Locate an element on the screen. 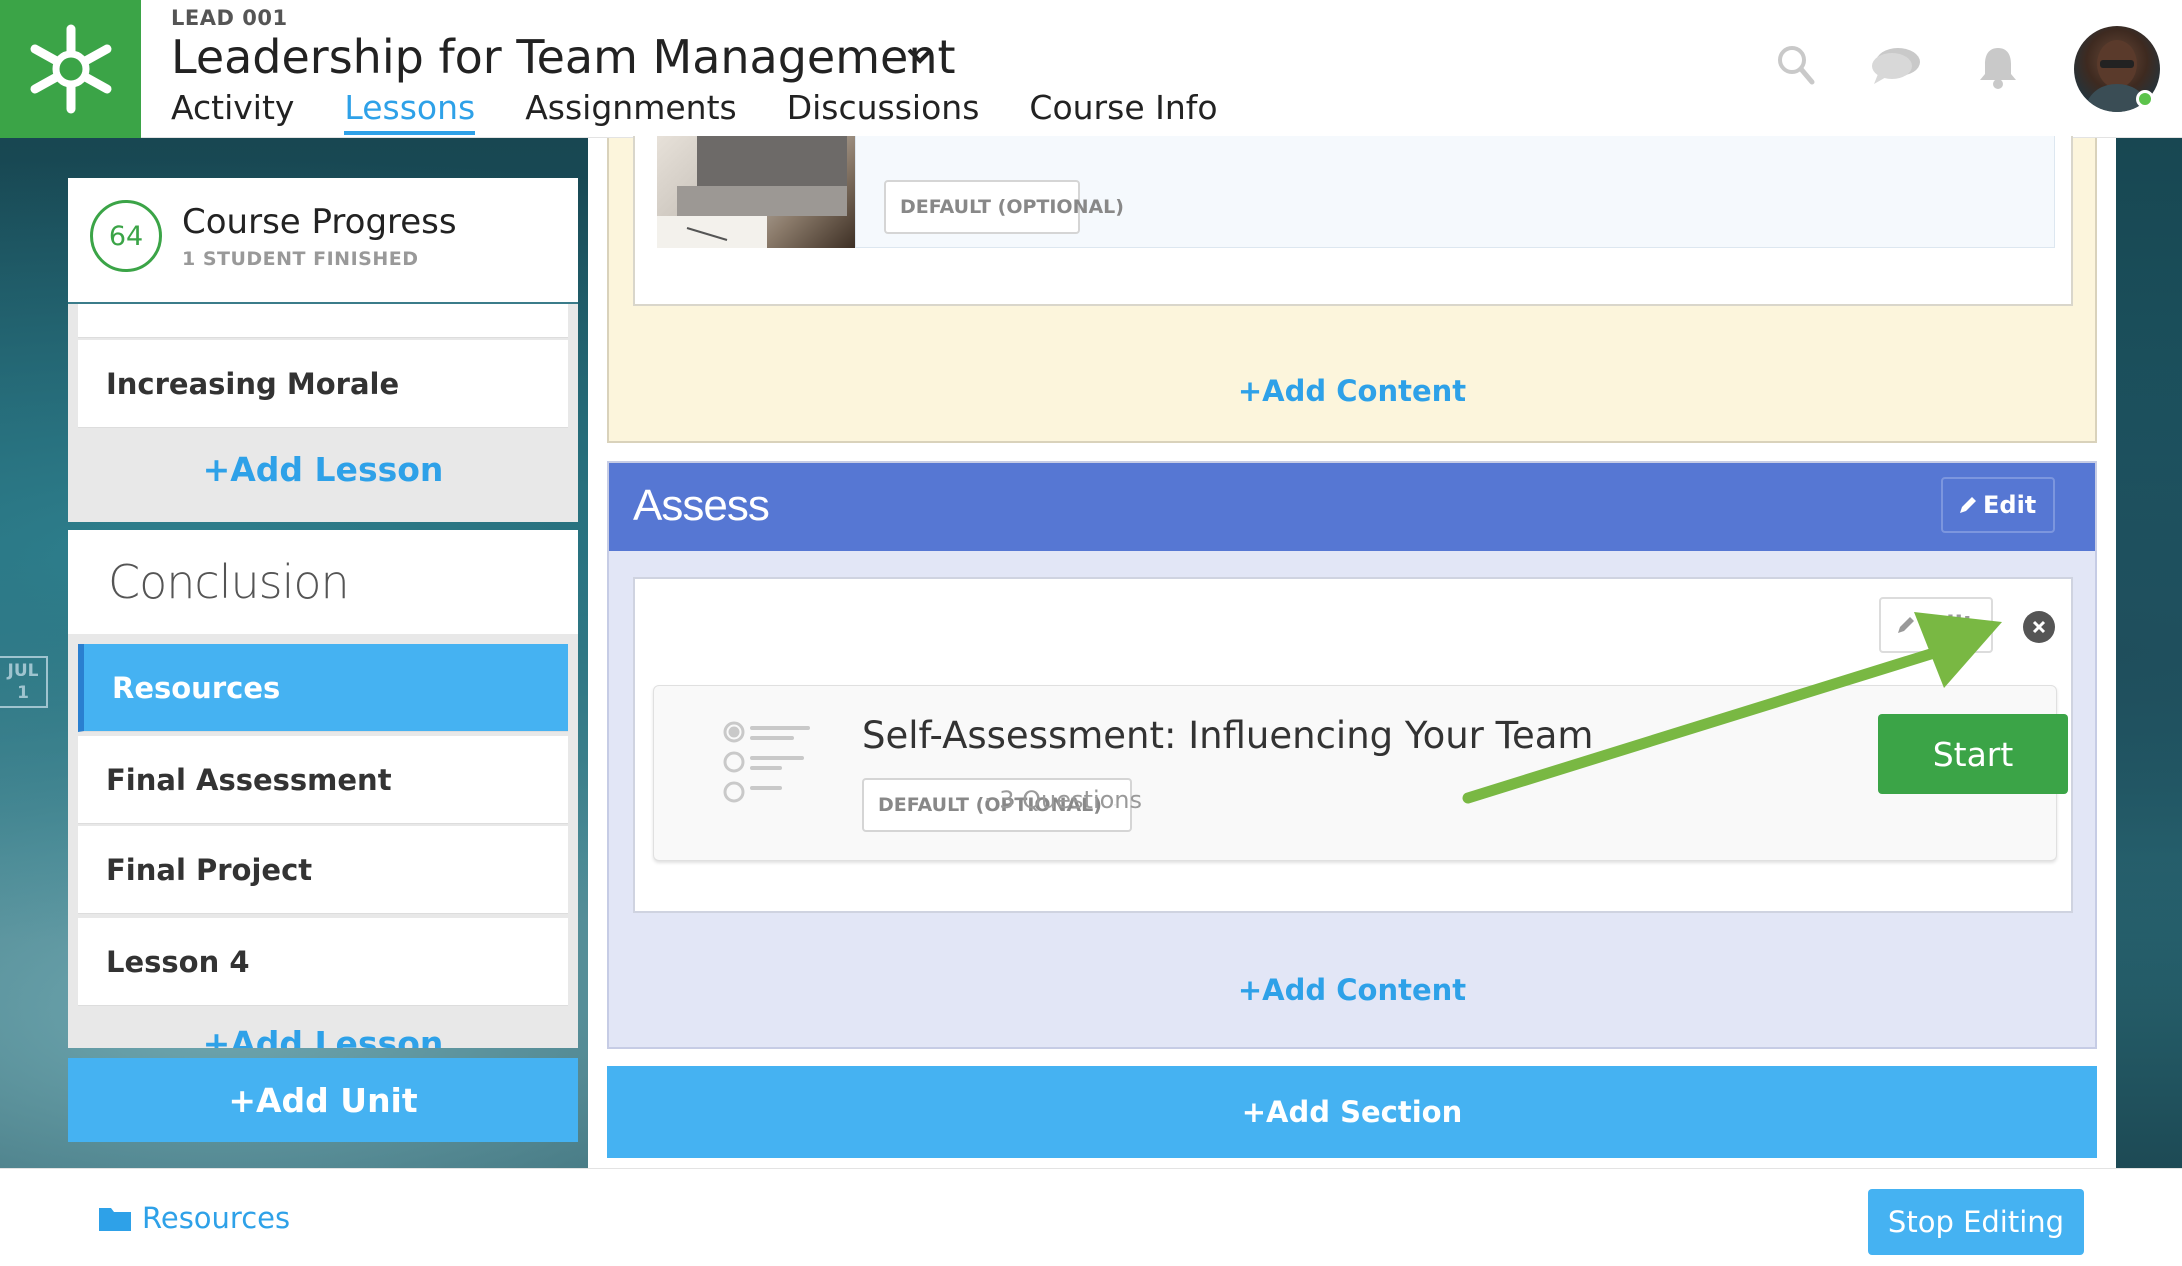 This screenshot has width=2182, height=1266. content-item-webinar: DEFAULT (OPTIONAL) is located at coordinates (1353, 221).